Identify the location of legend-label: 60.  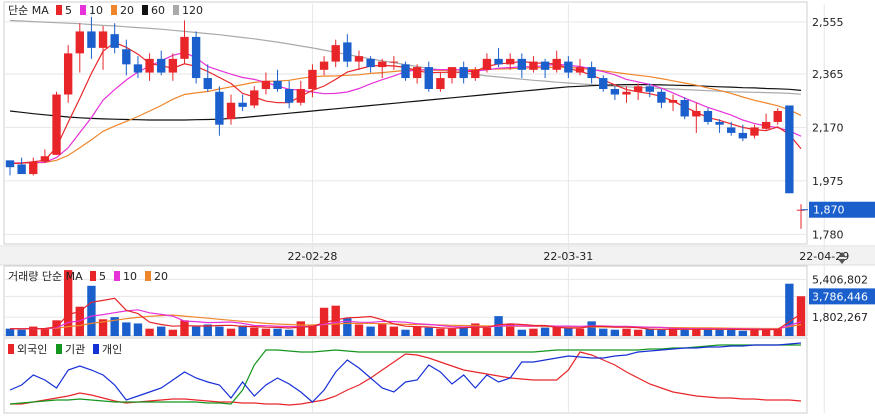
(158, 10).